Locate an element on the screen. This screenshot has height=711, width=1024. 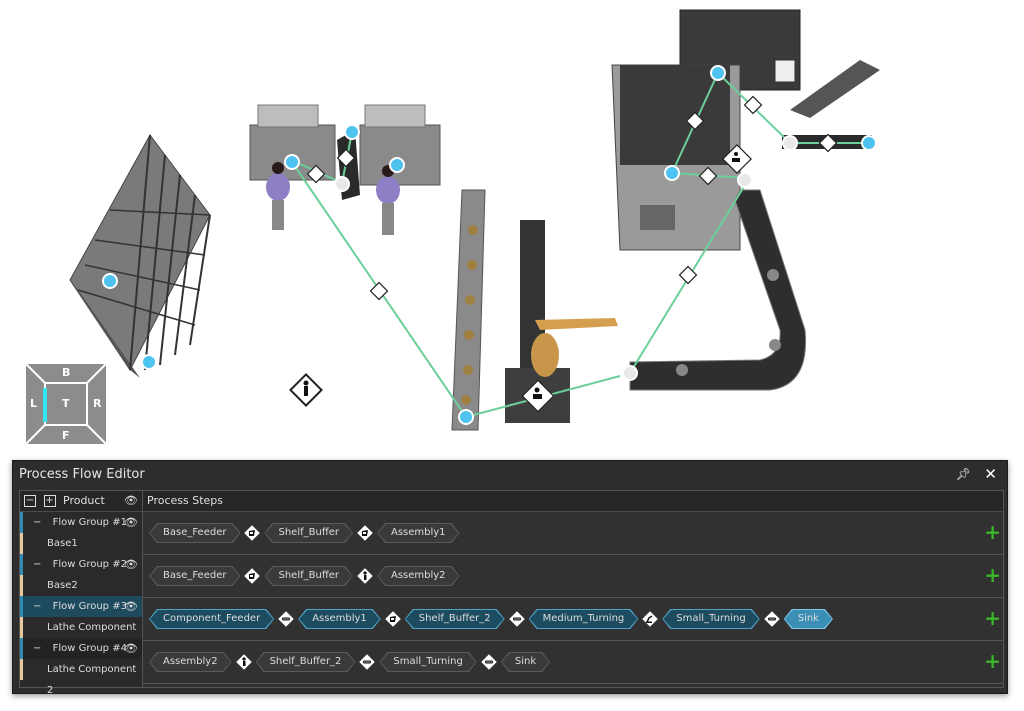
flow-row: Base_Feeder Shelf_Buffer Assembly2 + is located at coordinates (573, 576).